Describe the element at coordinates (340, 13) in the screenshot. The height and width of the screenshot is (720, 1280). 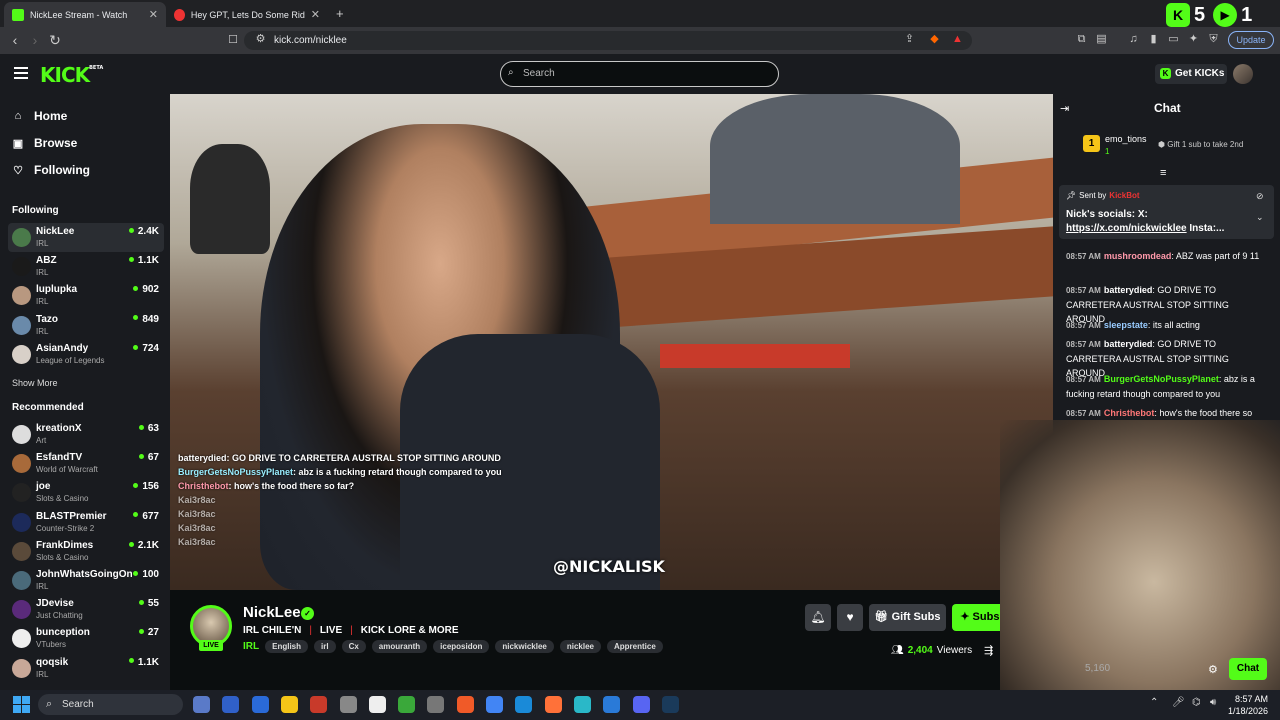
I see `new-tab-button: +` at that location.